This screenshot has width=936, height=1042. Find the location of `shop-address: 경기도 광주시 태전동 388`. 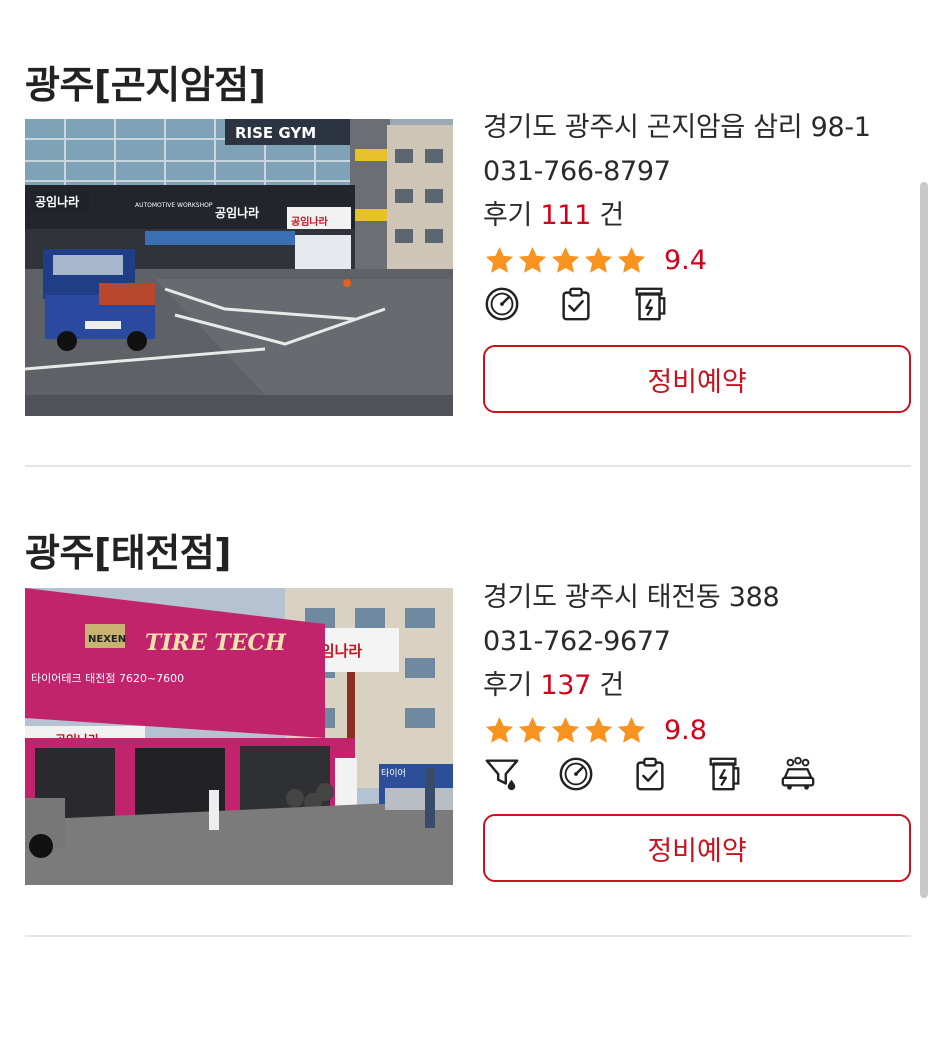

shop-address: 경기도 광주시 태전동 388 is located at coordinates (631, 597).